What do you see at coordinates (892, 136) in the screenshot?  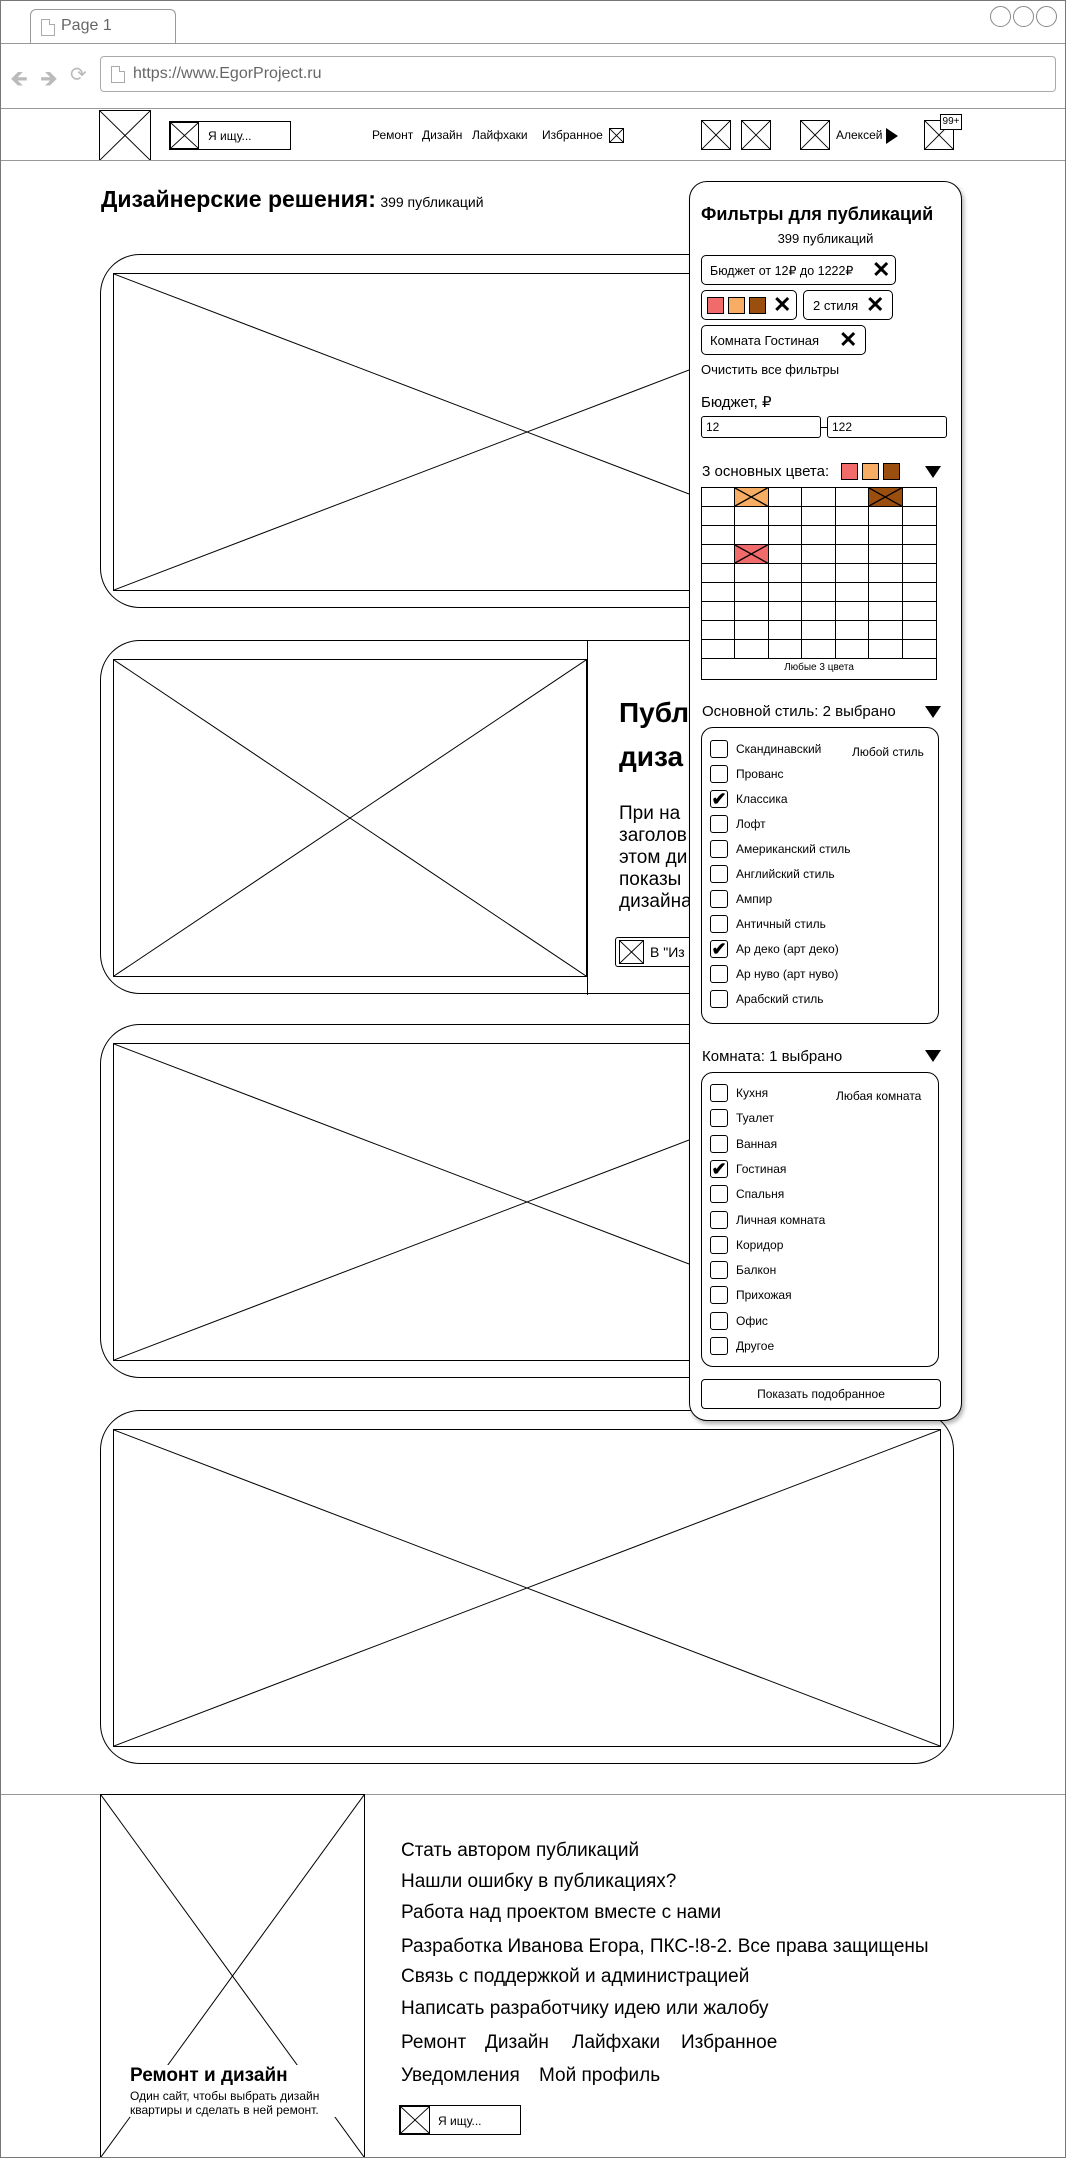 I see `user-menu-arrow-icon` at bounding box center [892, 136].